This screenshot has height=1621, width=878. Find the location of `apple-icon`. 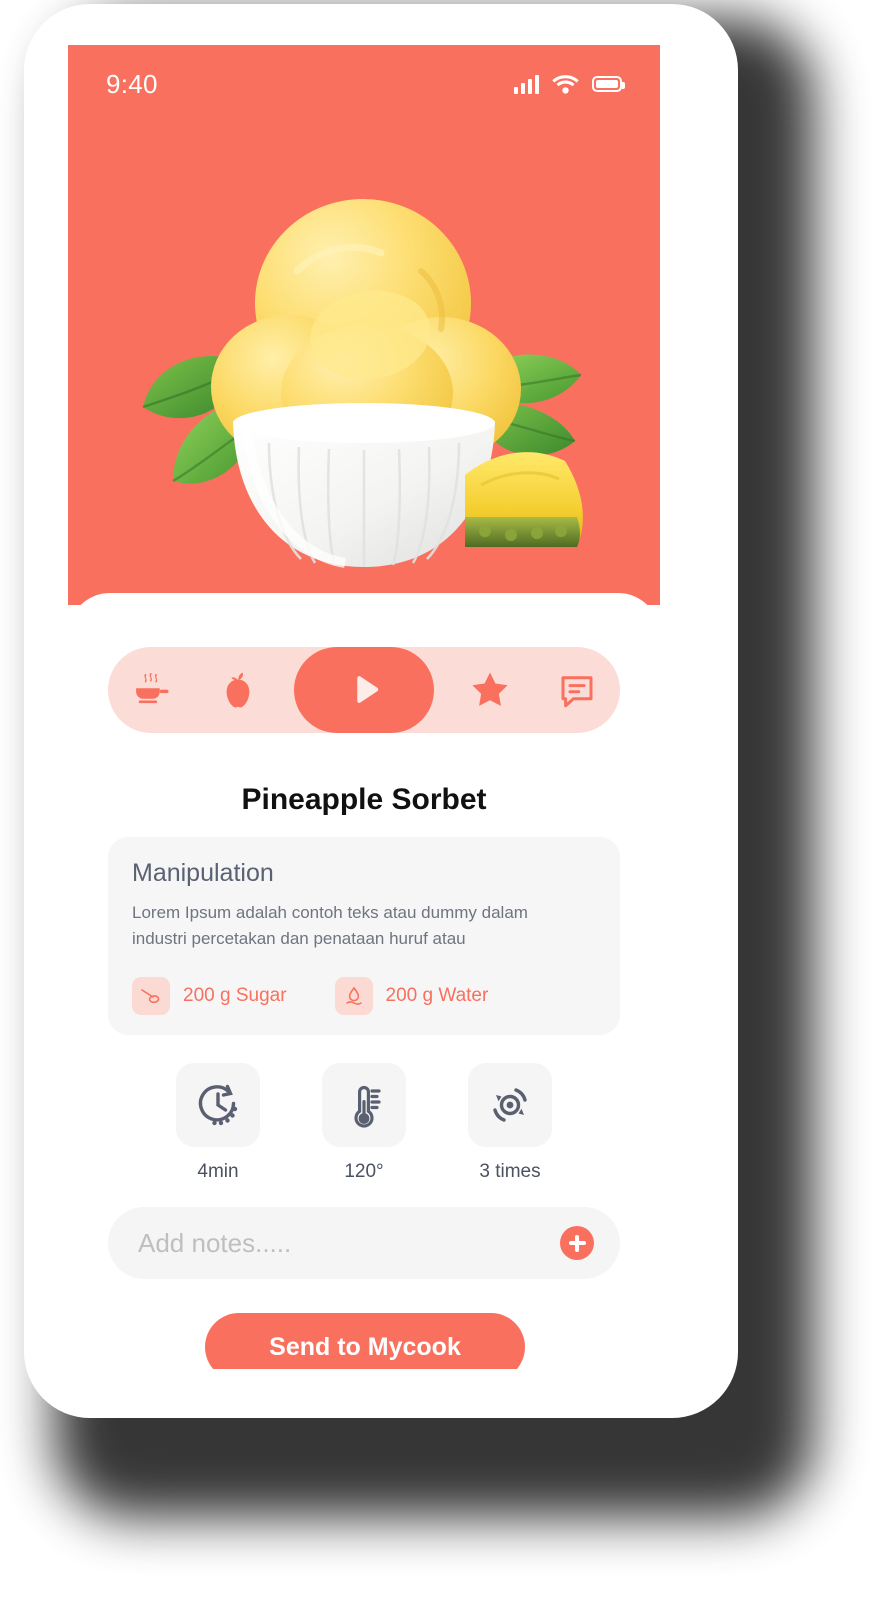

apple-icon is located at coordinates (238, 690).